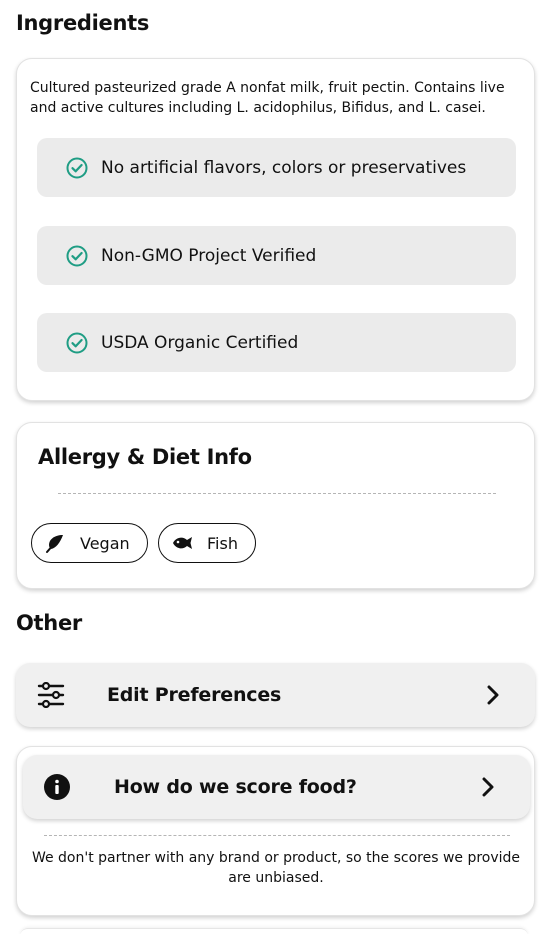 The height and width of the screenshot is (934, 548). Describe the element at coordinates (200, 342) in the screenshot. I see `badge-label: USDA Organic Certified` at that location.